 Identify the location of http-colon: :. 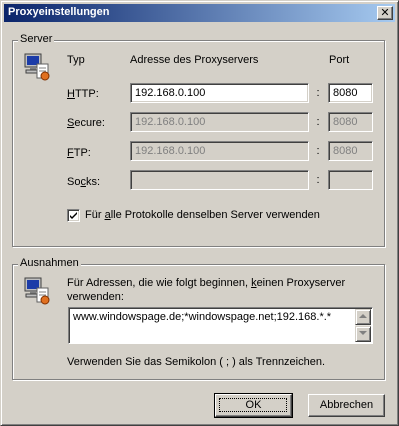
(318, 93).